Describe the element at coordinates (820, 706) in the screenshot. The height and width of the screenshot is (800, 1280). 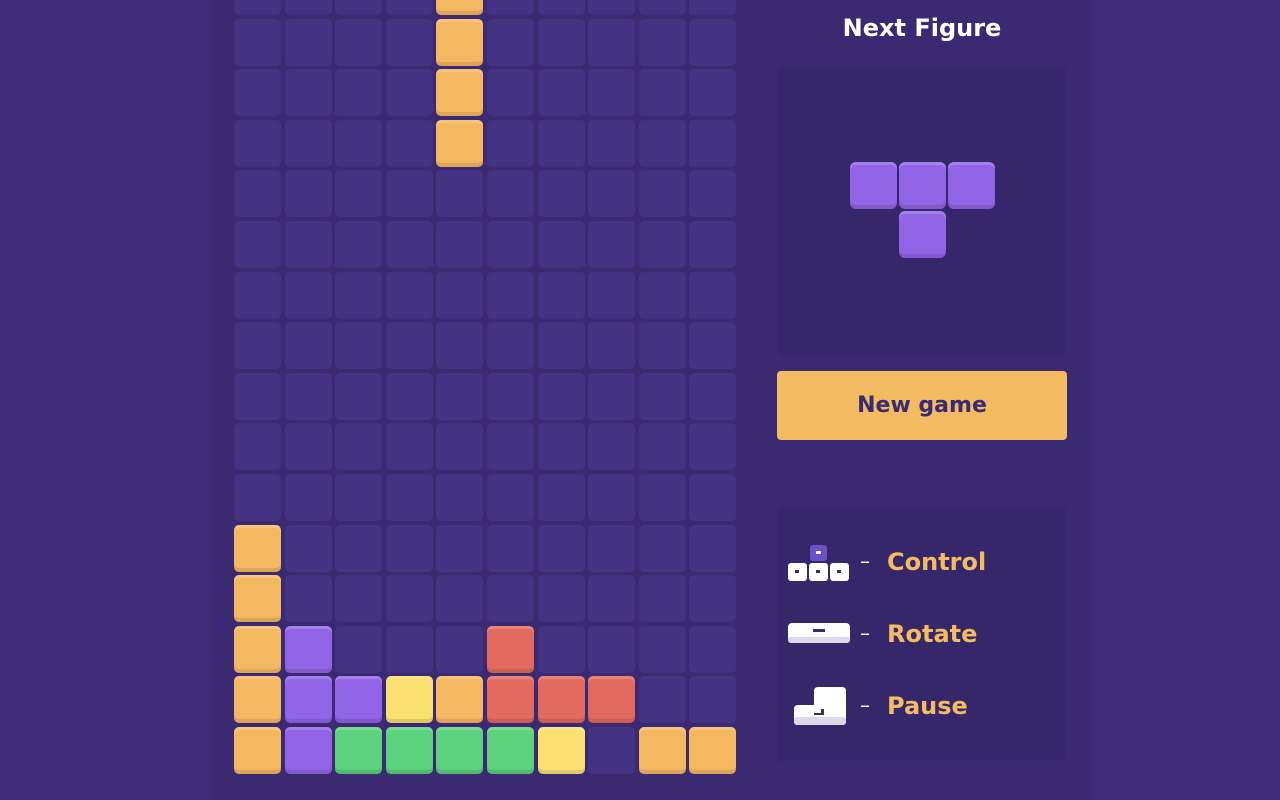
I see `enter-key-icon` at that location.